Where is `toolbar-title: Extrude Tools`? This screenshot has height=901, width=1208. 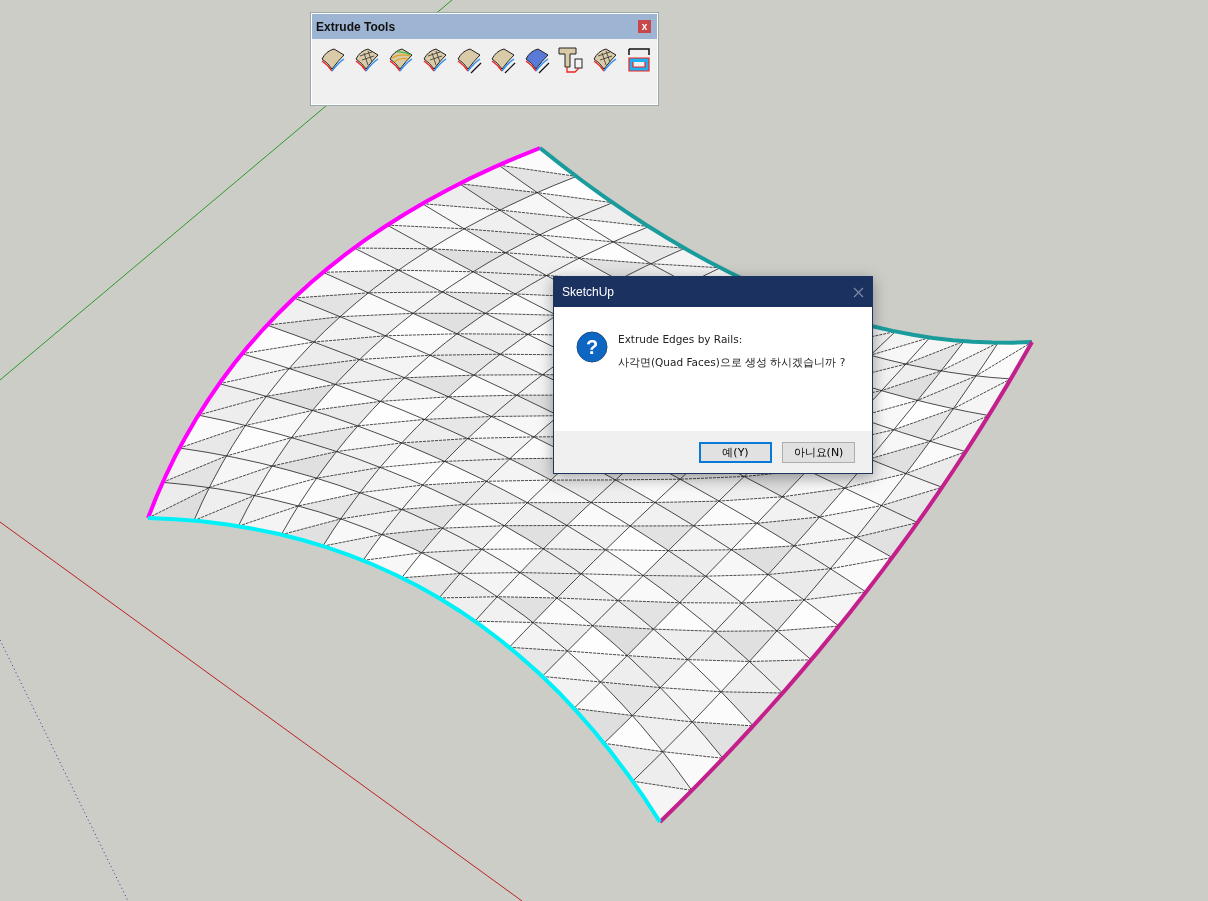
toolbar-title: Extrude Tools is located at coordinates (356, 26).